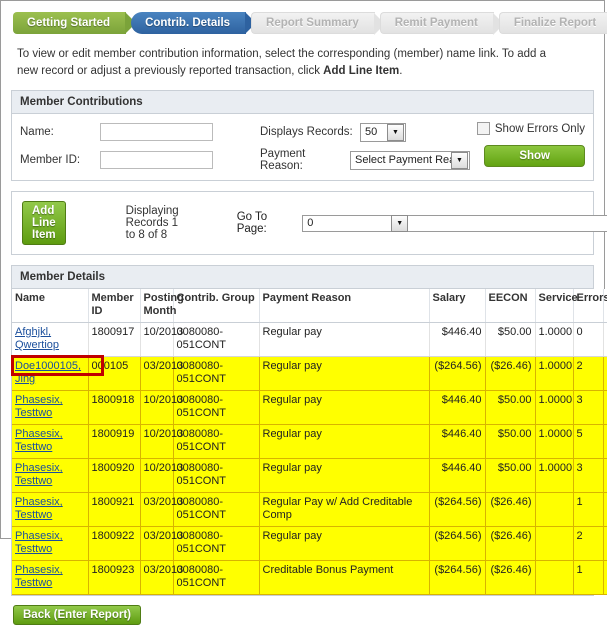  Describe the element at coordinates (344, 578) in the screenshot. I see `cell-payment-reason: Creditable Bonus Payment` at that location.